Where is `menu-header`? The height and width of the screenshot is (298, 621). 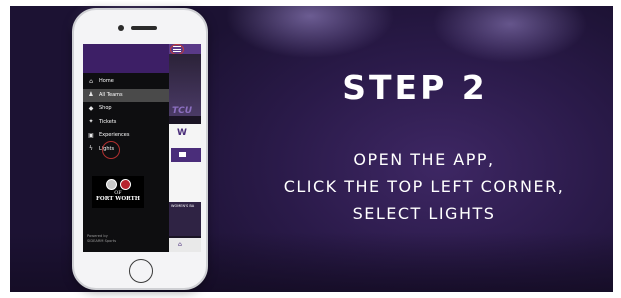 menu-header is located at coordinates (126, 58).